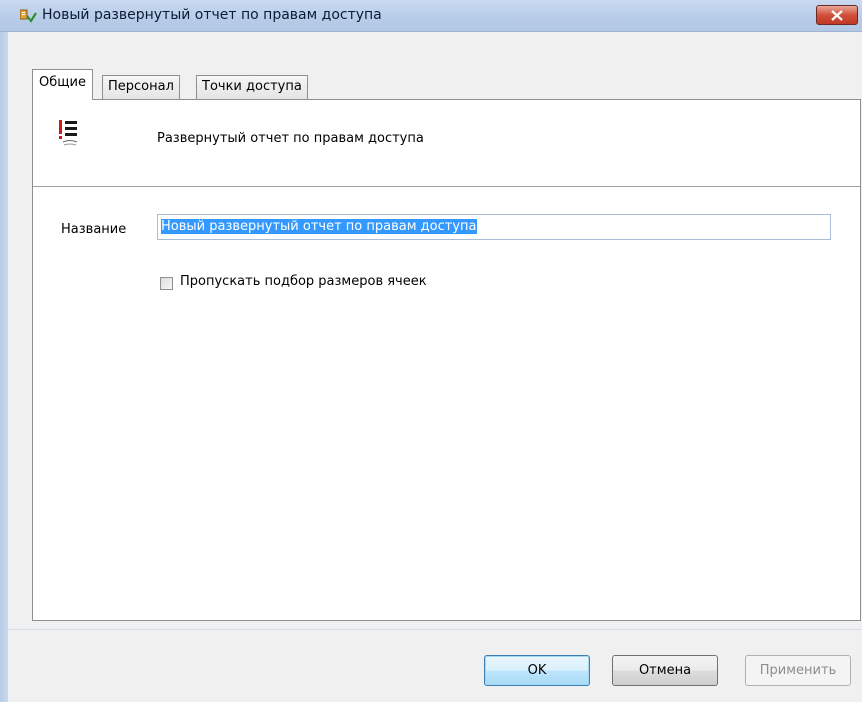  What do you see at coordinates (537, 670) in the screenshot?
I see `ok-button: OK` at bounding box center [537, 670].